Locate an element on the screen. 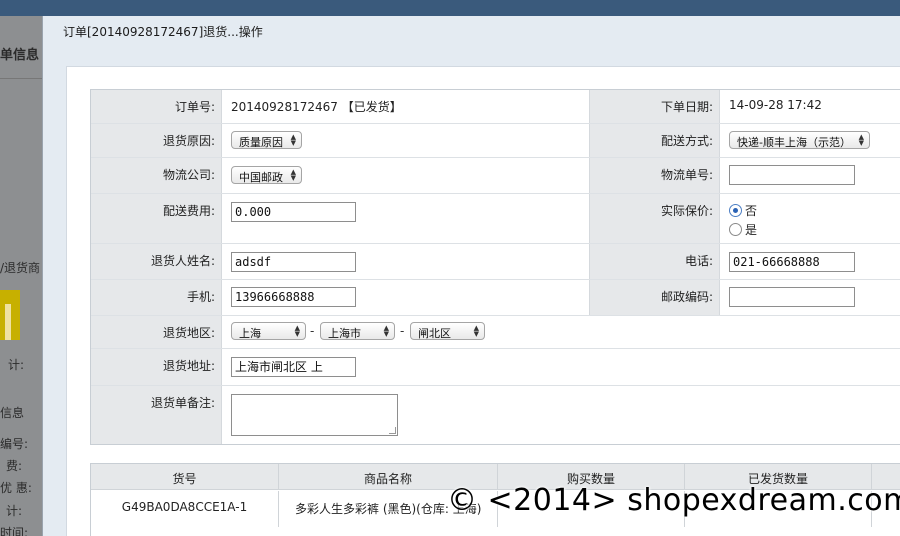 The height and width of the screenshot is (536, 900). district-select: 闸北区 ▲ ▼ is located at coordinates (447, 331).